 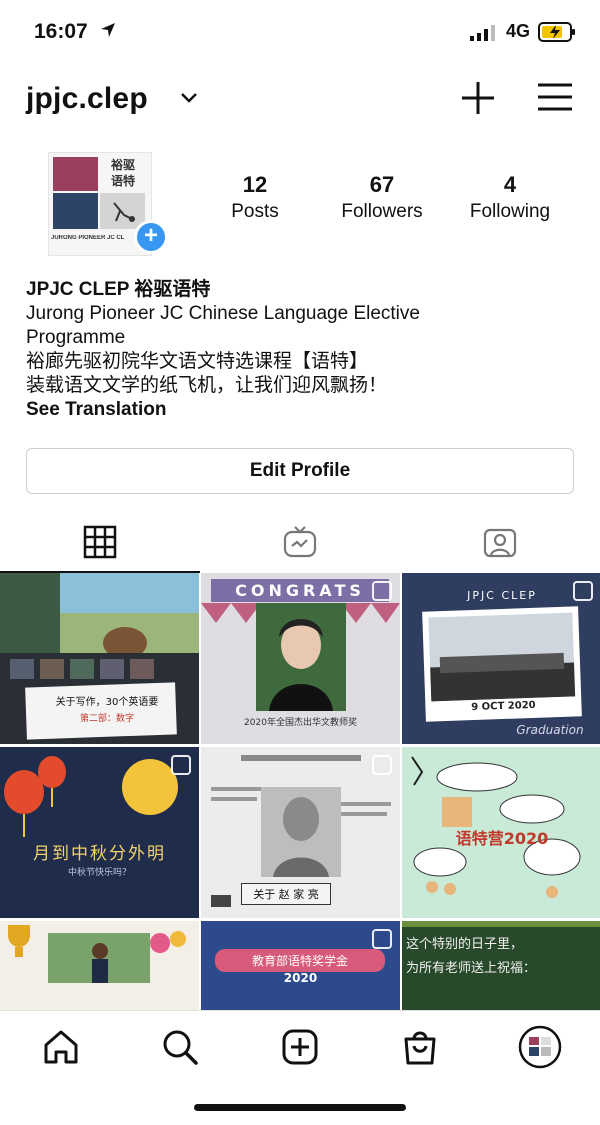 I want to click on hamburger-menu-icon, so click(x=555, y=97).